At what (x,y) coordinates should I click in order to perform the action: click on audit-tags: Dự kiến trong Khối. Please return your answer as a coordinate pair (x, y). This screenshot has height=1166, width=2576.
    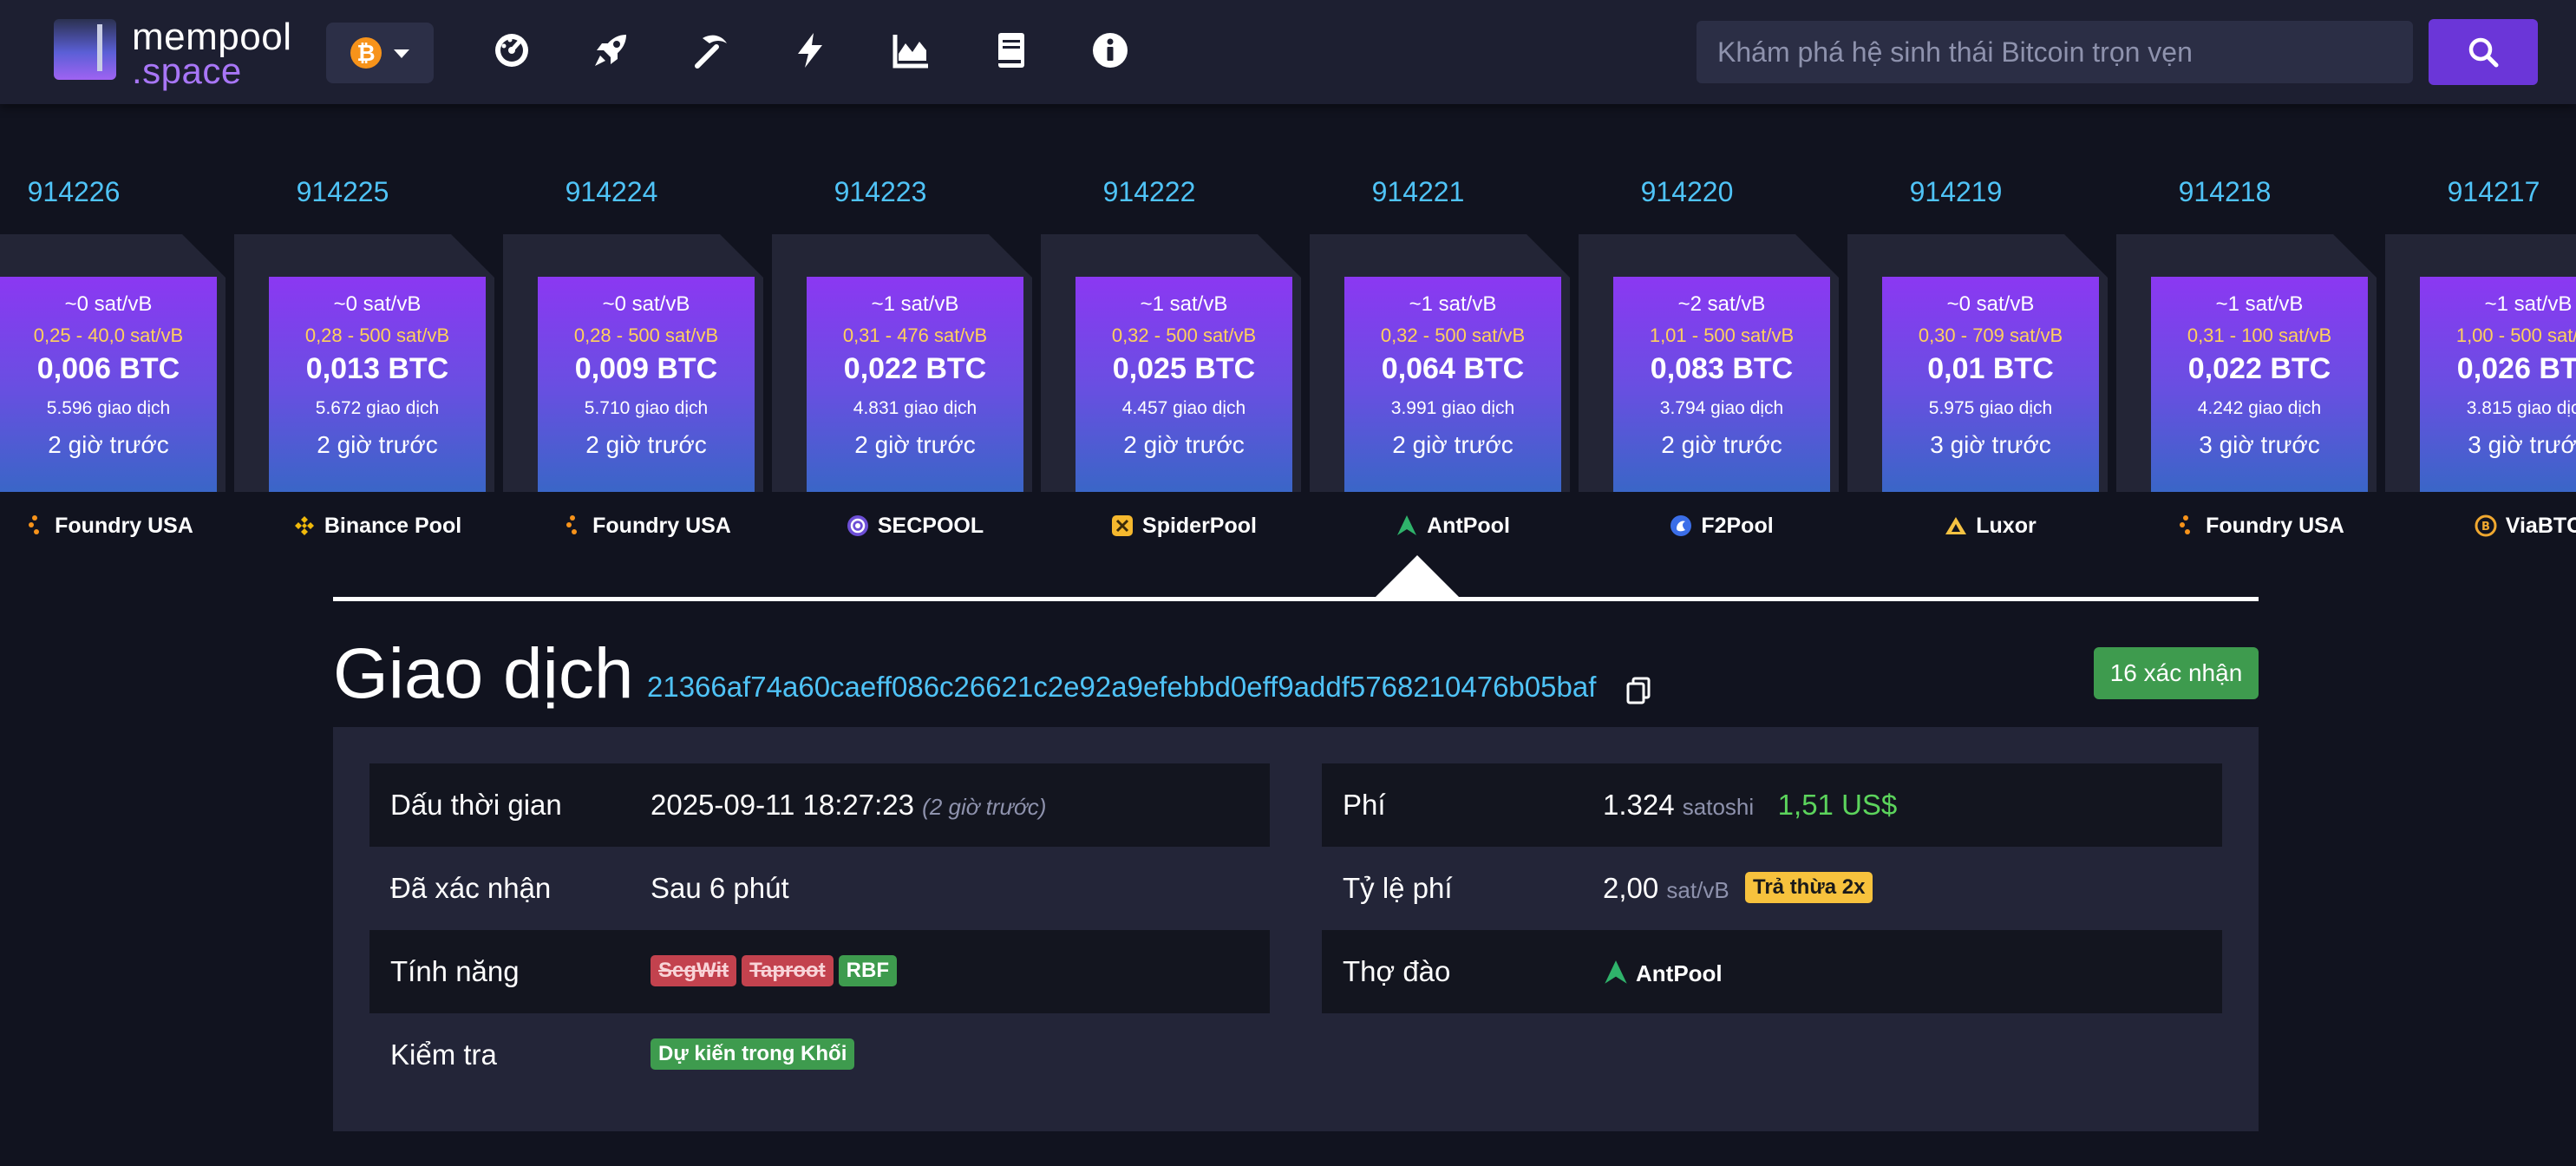
    Looking at the image, I should click on (755, 1055).